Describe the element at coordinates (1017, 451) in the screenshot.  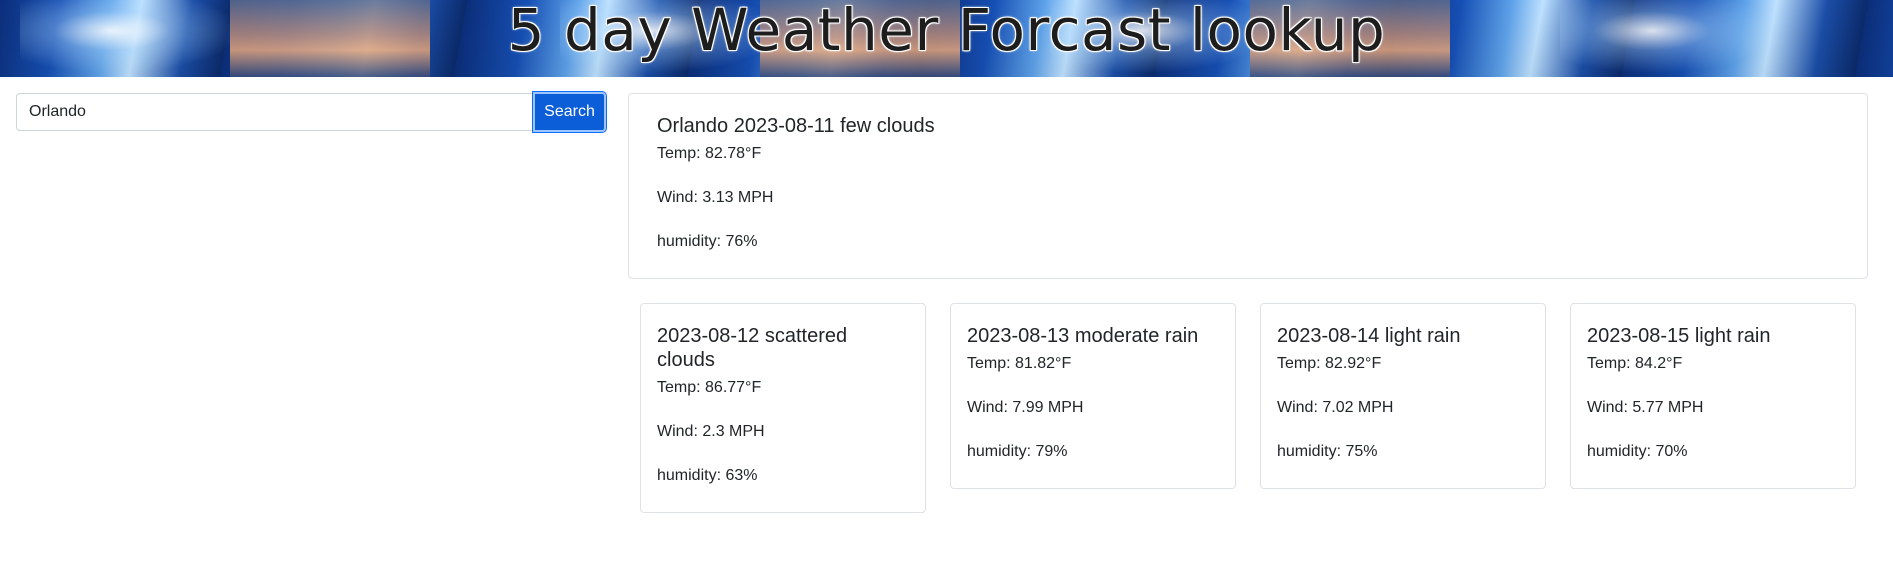
I see `forecast-humidity: humidity: 79%` at that location.